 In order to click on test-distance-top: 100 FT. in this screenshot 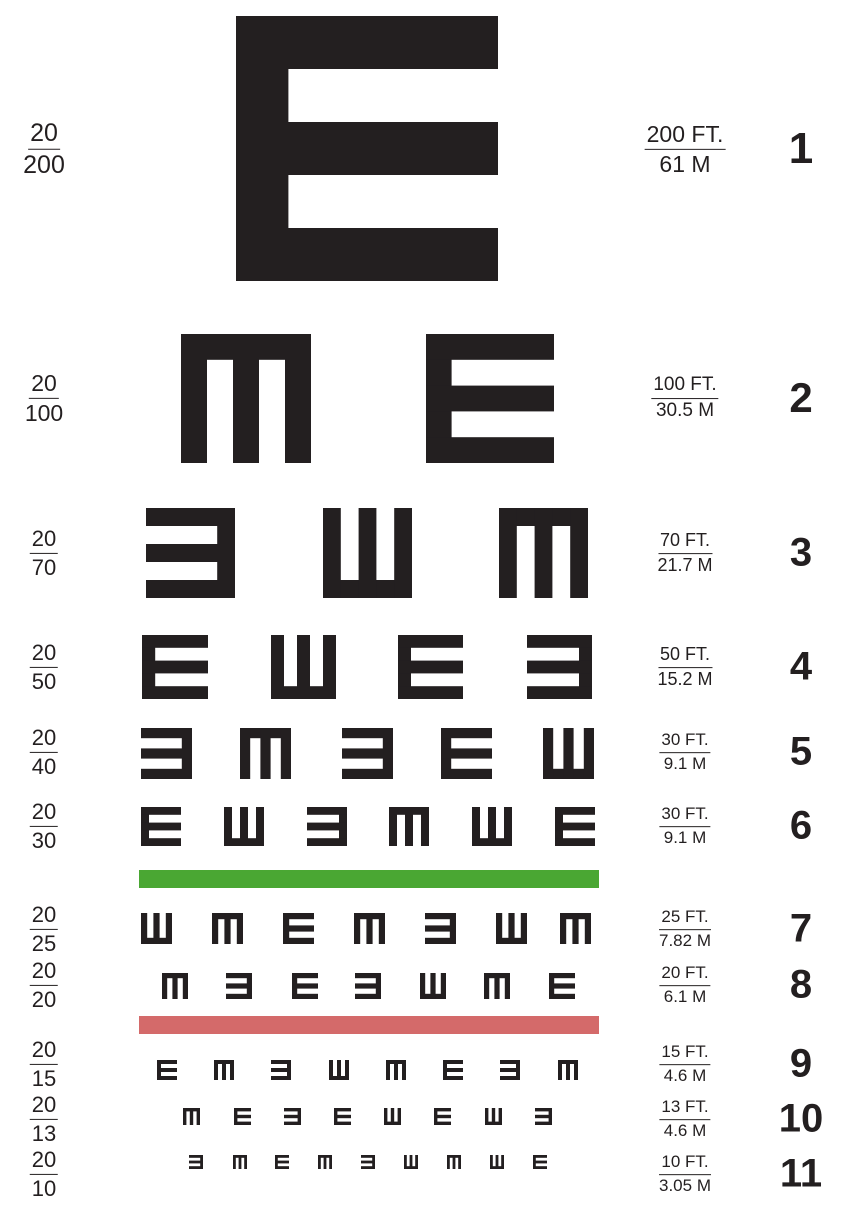, I will do `click(685, 387)`.